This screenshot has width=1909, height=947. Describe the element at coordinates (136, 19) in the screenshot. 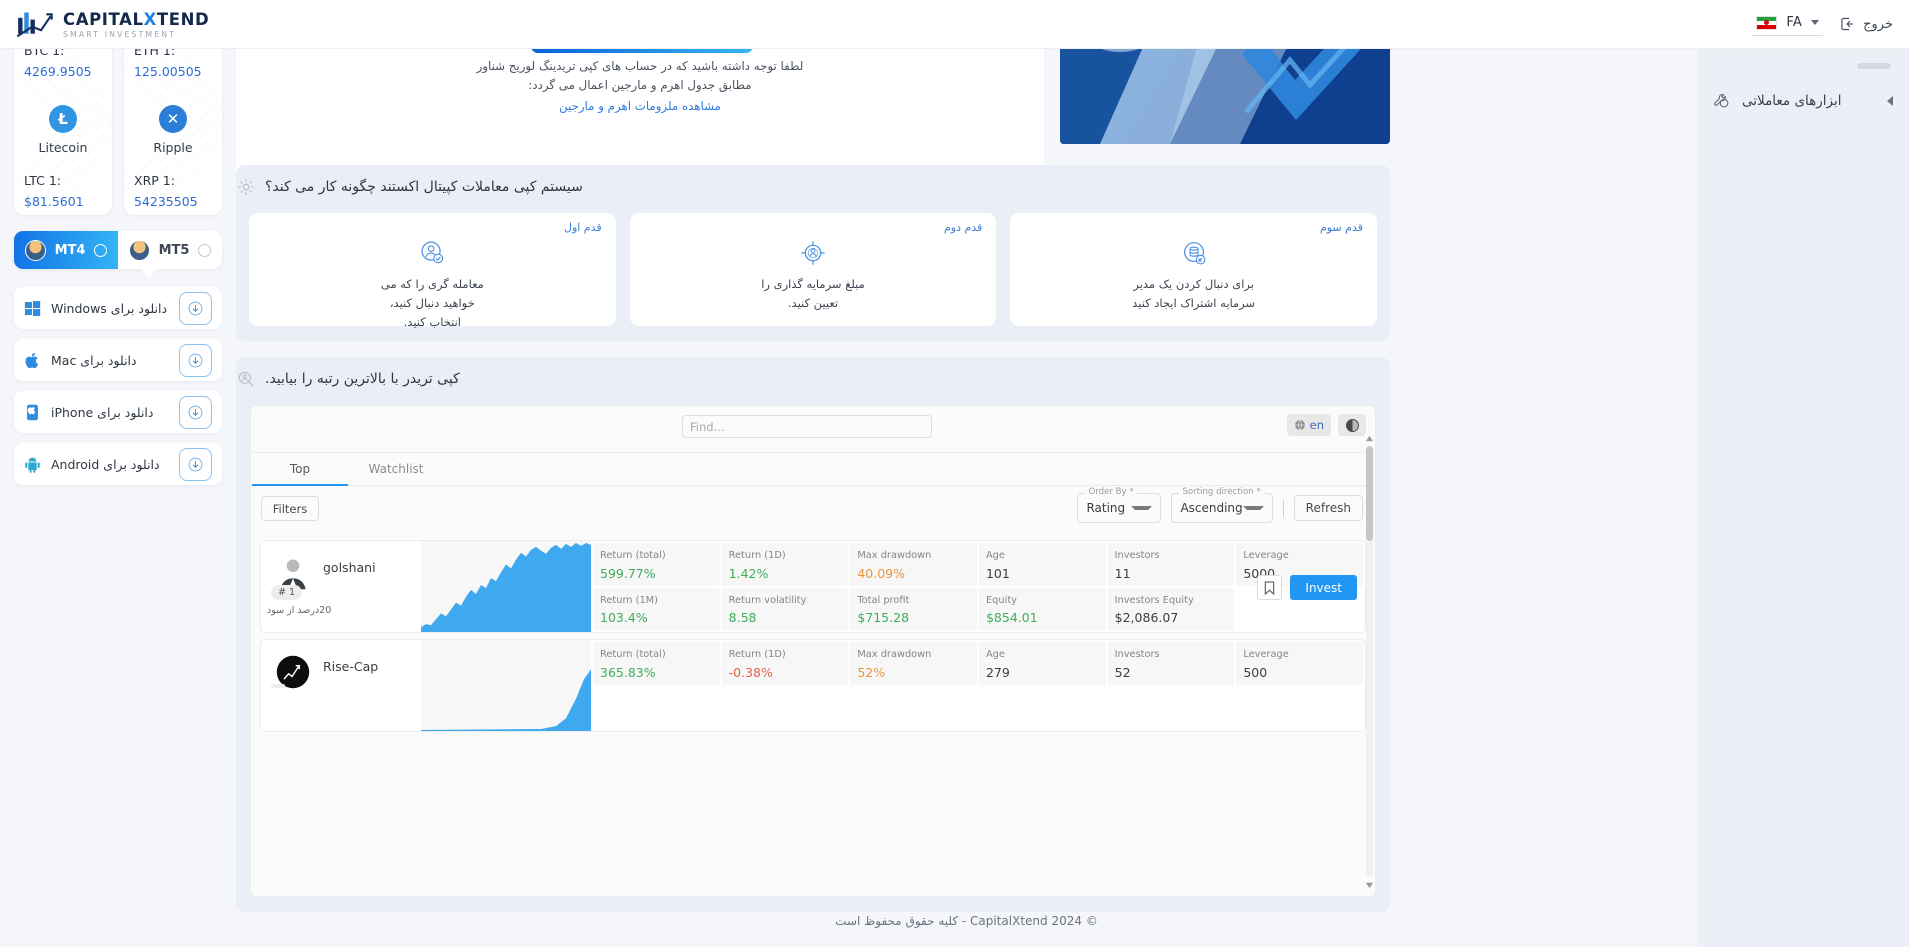

I see `brand-name: CAPITALXTEND` at that location.